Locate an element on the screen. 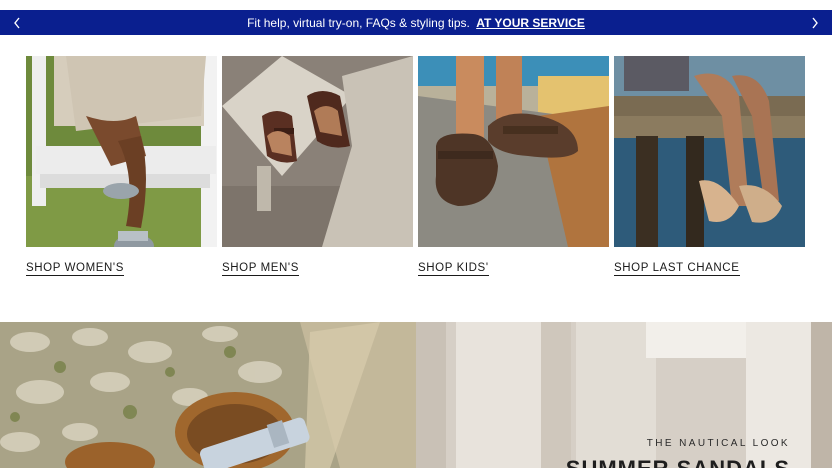  hero-headline: SUMMER SANDALS is located at coordinates (678, 462).